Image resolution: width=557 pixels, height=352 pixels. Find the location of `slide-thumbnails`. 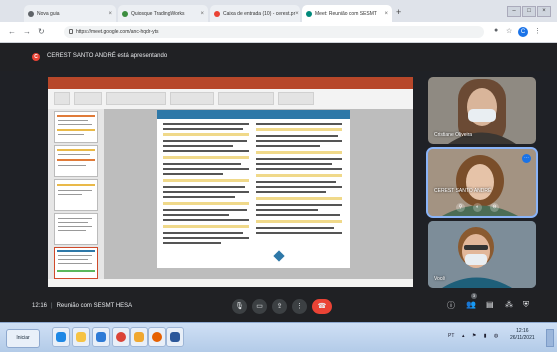

slide-thumbnails is located at coordinates (76, 194).